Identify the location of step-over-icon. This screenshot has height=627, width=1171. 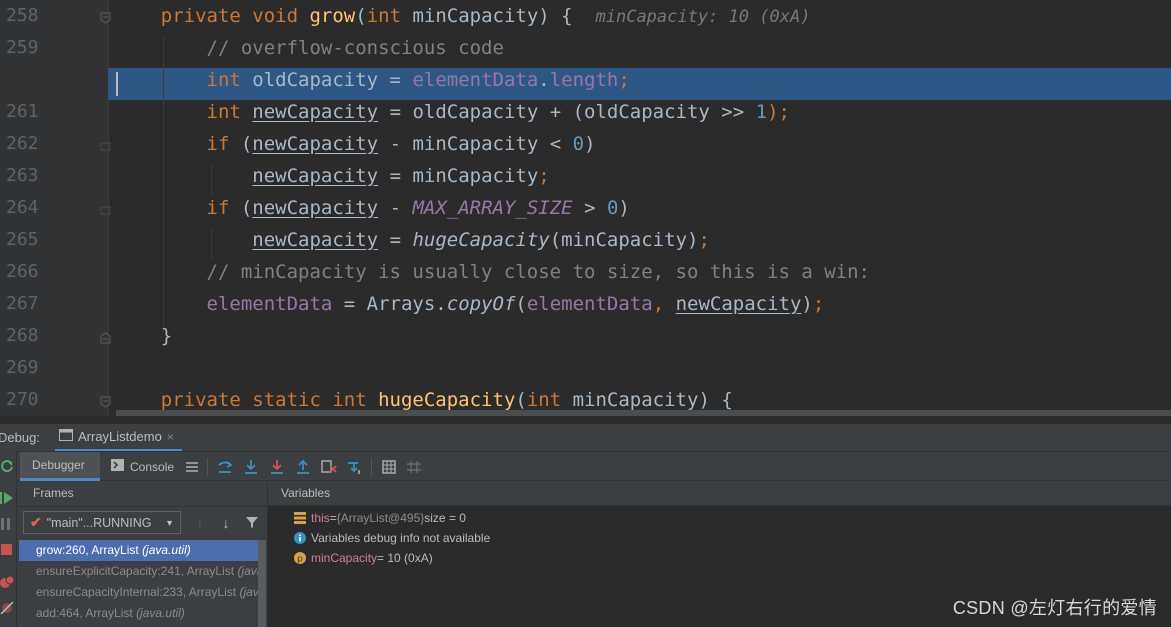
(251, 467).